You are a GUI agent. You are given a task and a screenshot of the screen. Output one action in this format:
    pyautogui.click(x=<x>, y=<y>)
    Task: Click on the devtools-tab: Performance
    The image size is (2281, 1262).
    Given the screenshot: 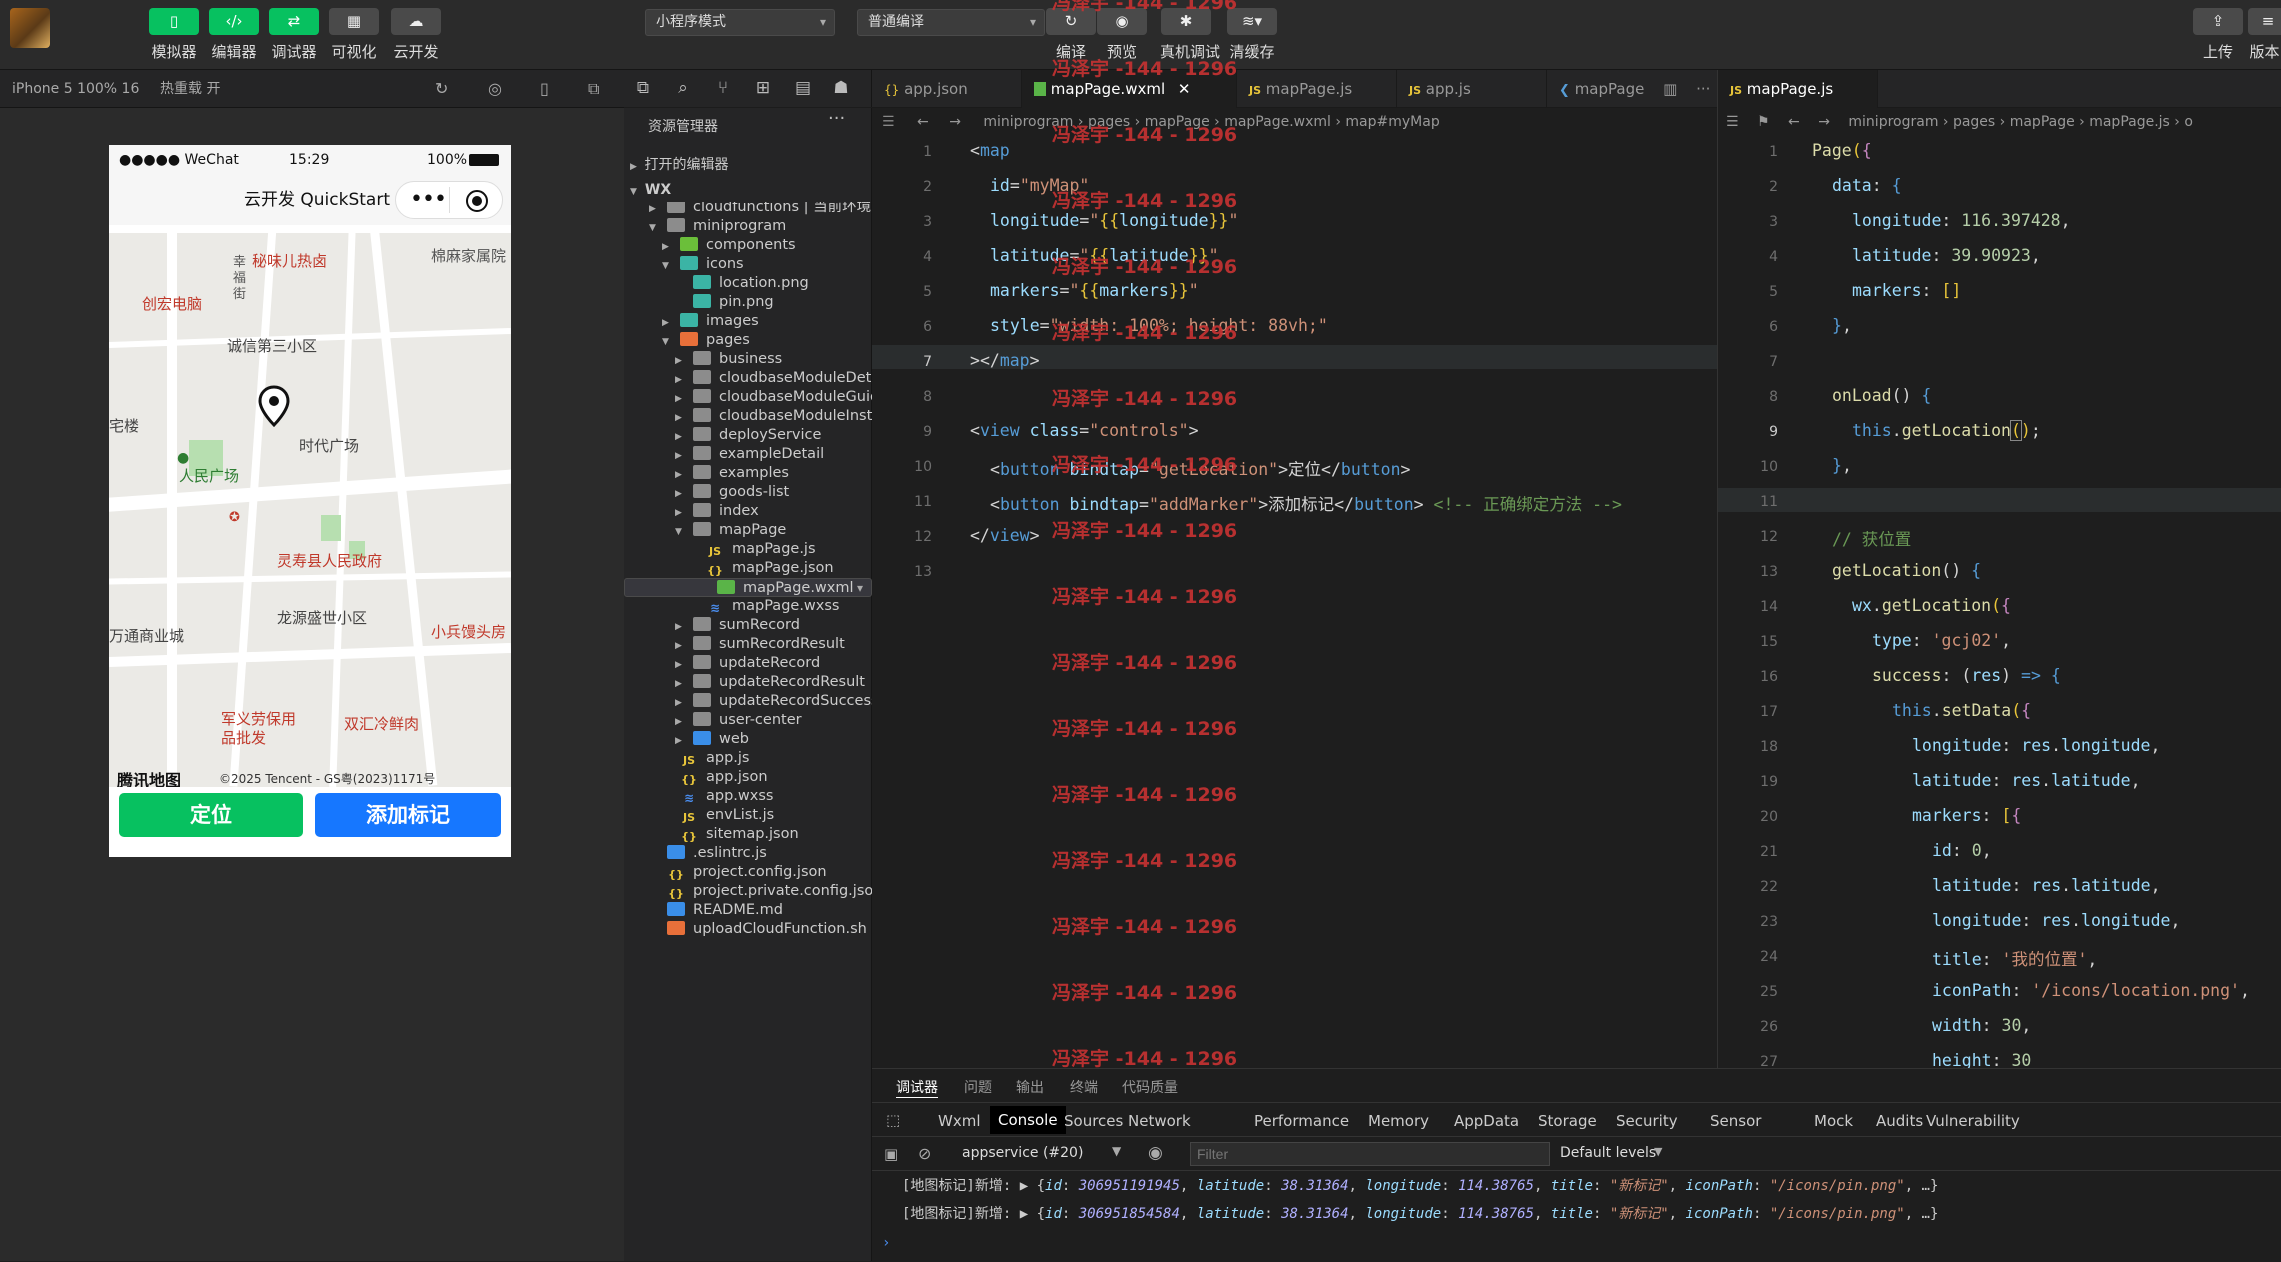 What is the action you would take?
    pyautogui.click(x=1301, y=1121)
    